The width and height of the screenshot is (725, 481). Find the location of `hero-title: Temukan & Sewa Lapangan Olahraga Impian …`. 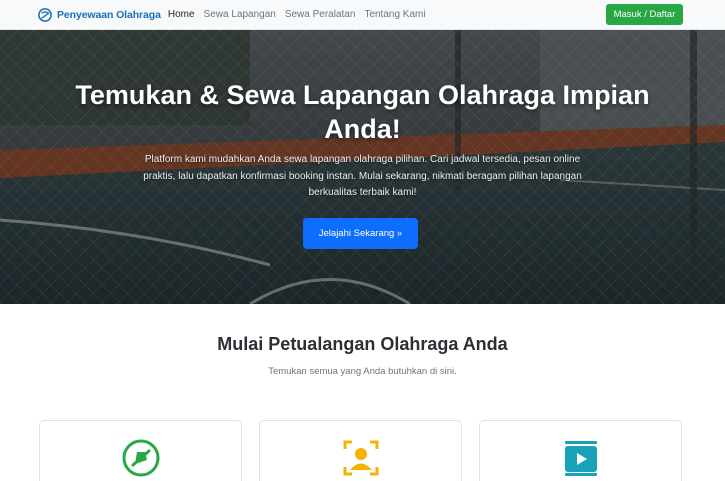

hero-title: Temukan & Sewa Lapangan Olahraga Impian … is located at coordinates (362, 112).